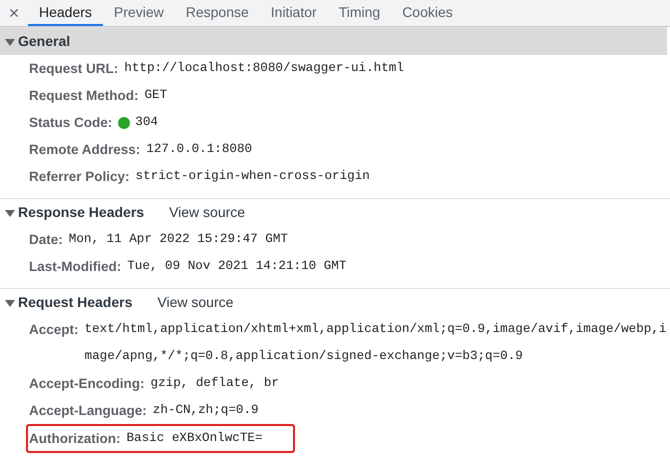 The width and height of the screenshot is (670, 474). Describe the element at coordinates (44, 41) in the screenshot. I see `section-title: General` at that location.